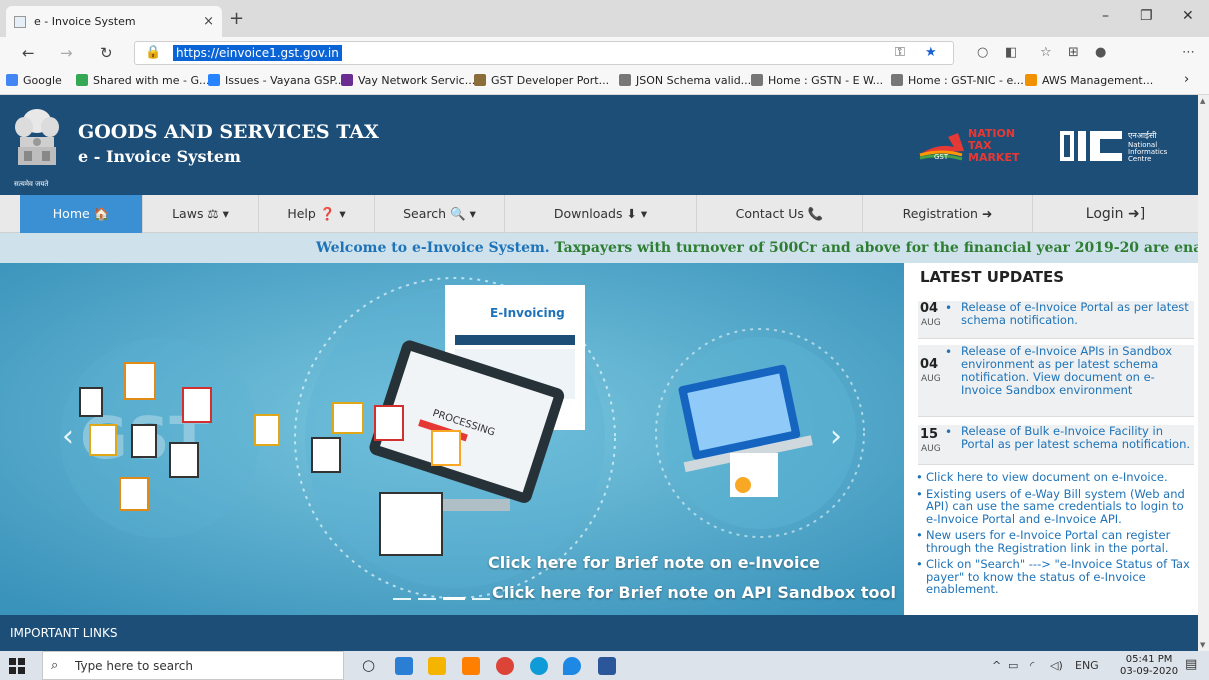  I want to click on chrome-icon, so click(505, 666).